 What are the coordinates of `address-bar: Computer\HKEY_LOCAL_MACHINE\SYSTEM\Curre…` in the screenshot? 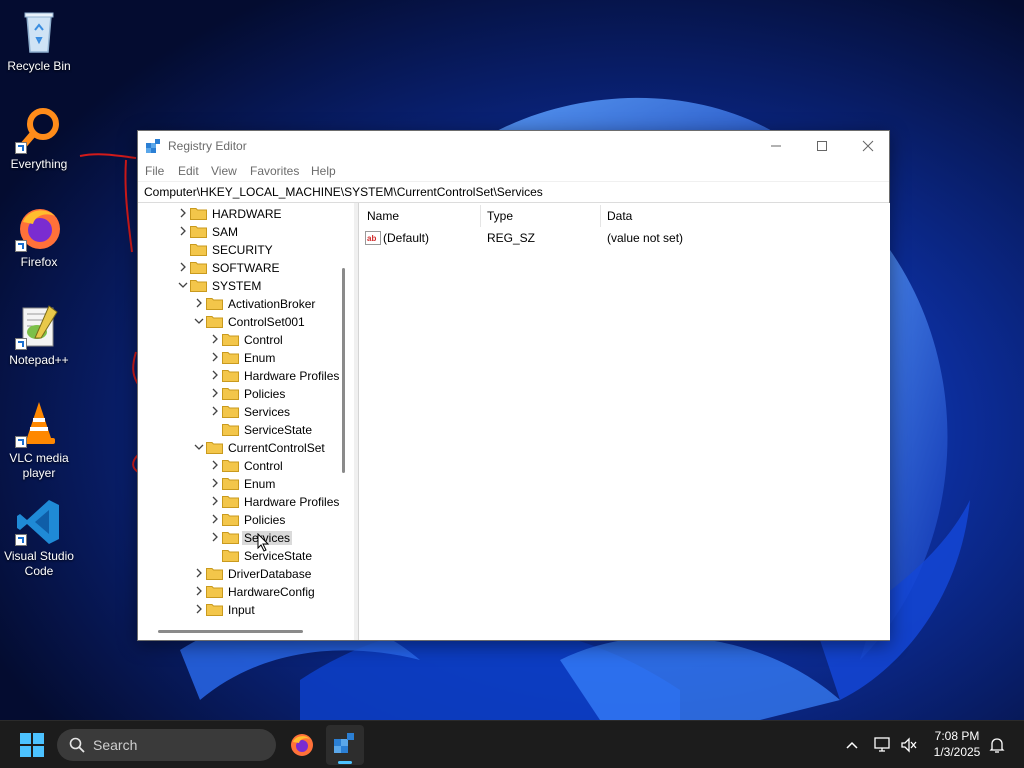 It's located at (513, 192).